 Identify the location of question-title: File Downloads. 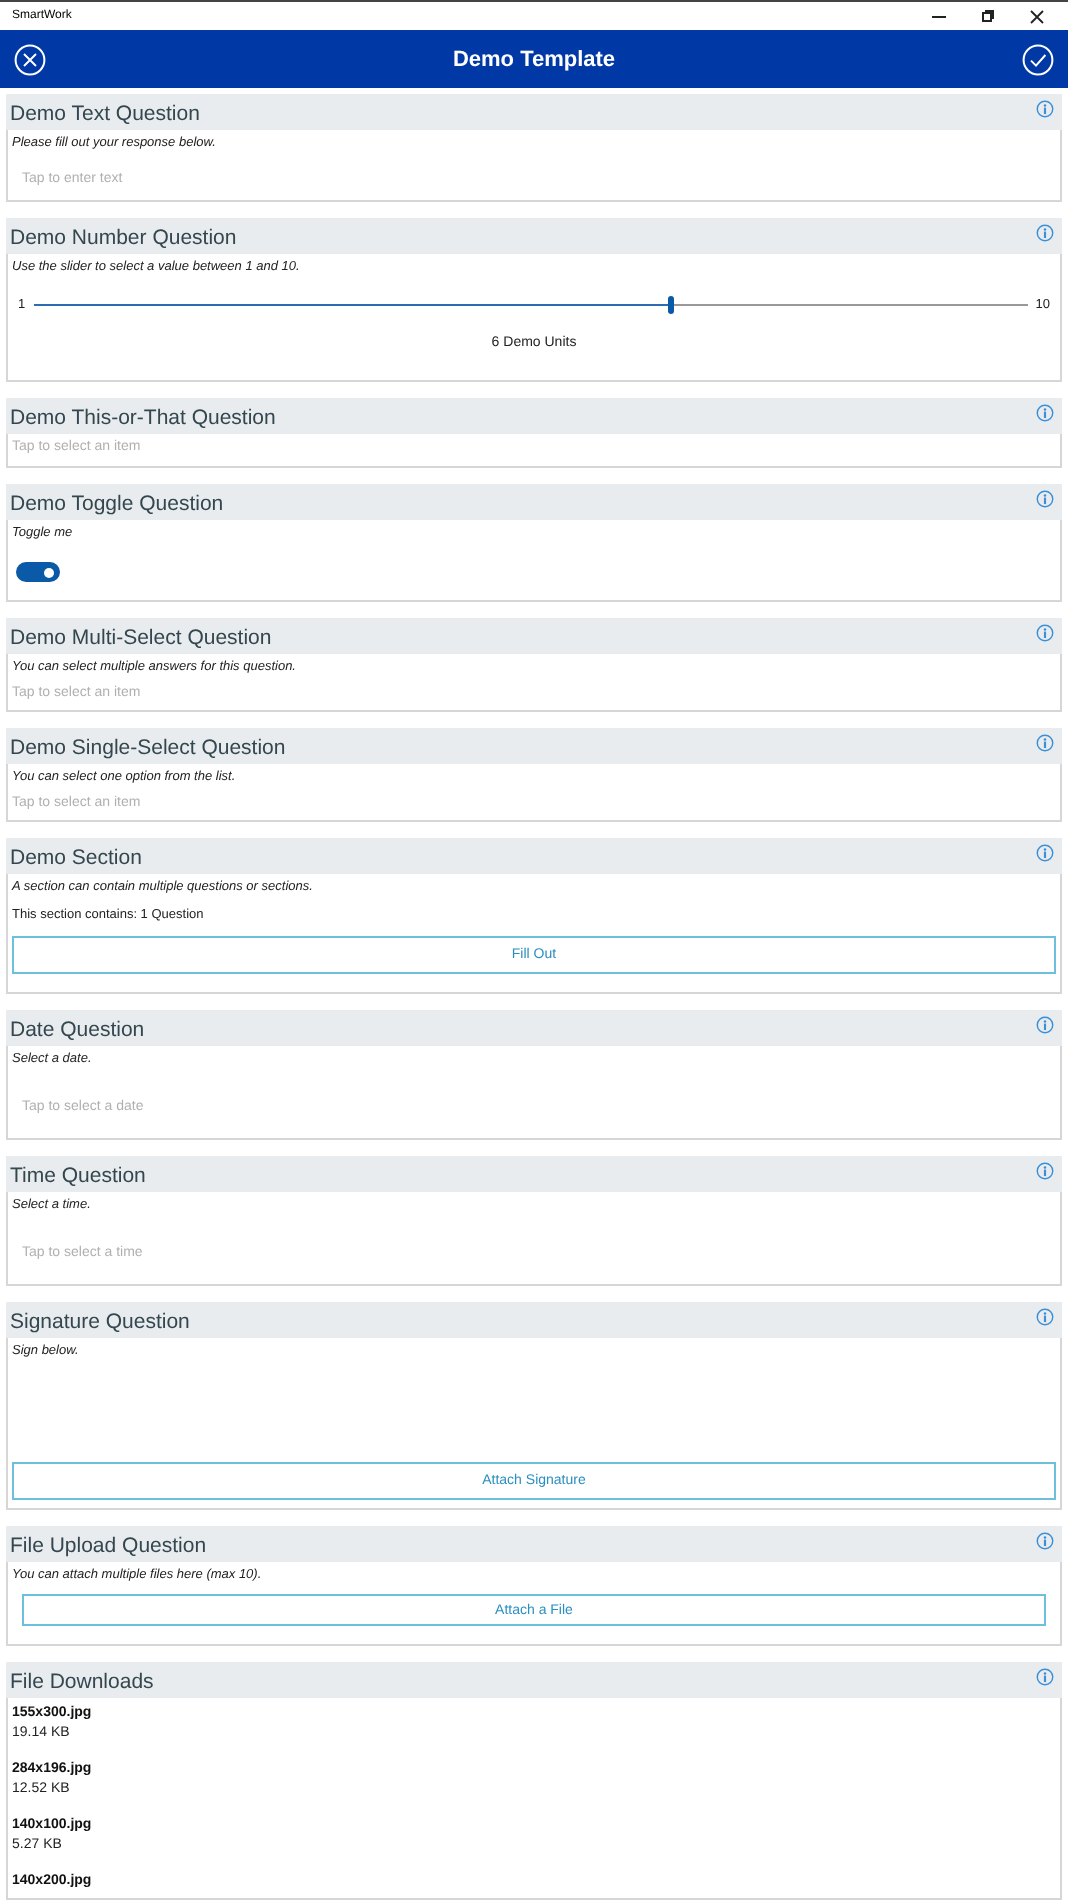
(82, 1683).